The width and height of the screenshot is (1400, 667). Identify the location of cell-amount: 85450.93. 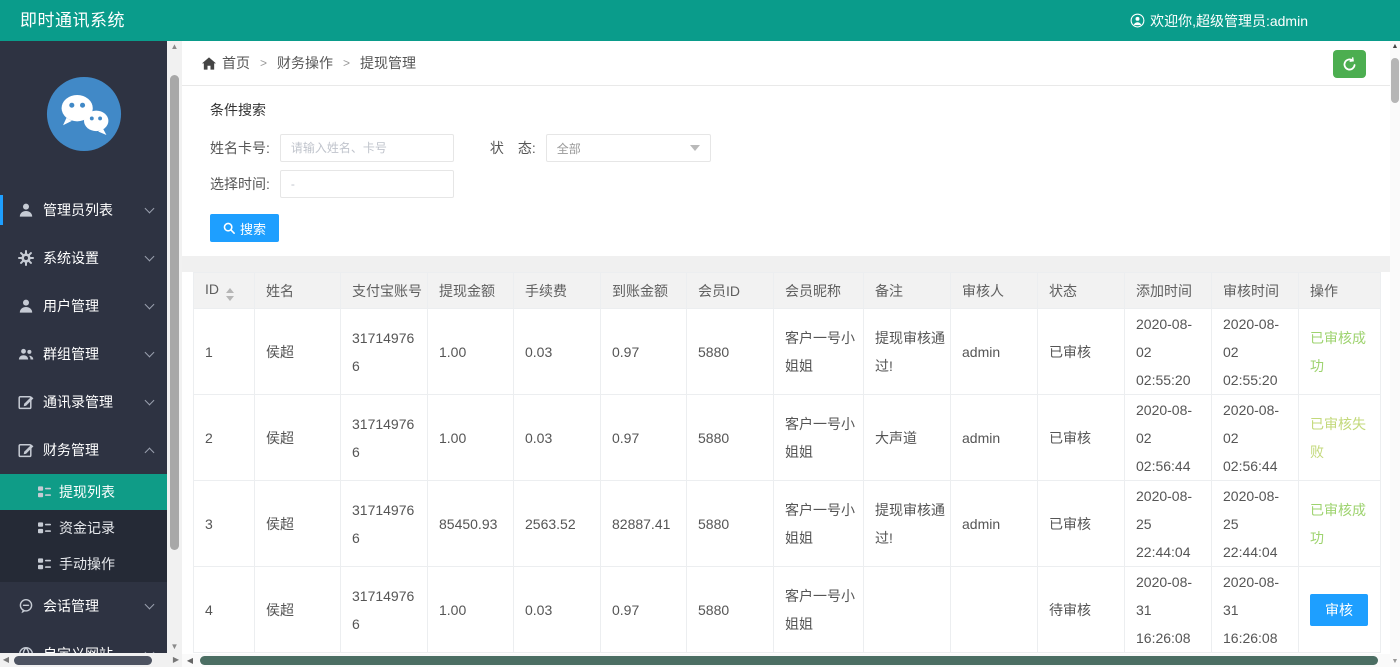
(470, 523).